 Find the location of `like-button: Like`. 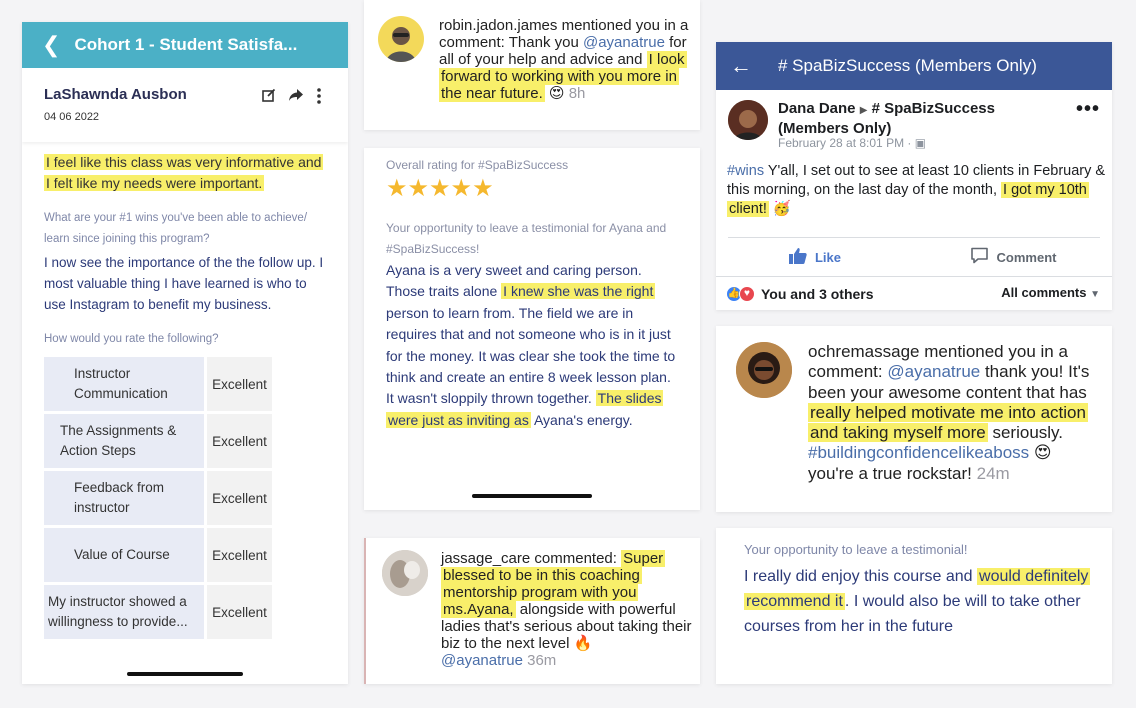

like-button: Like is located at coordinates (815, 257).